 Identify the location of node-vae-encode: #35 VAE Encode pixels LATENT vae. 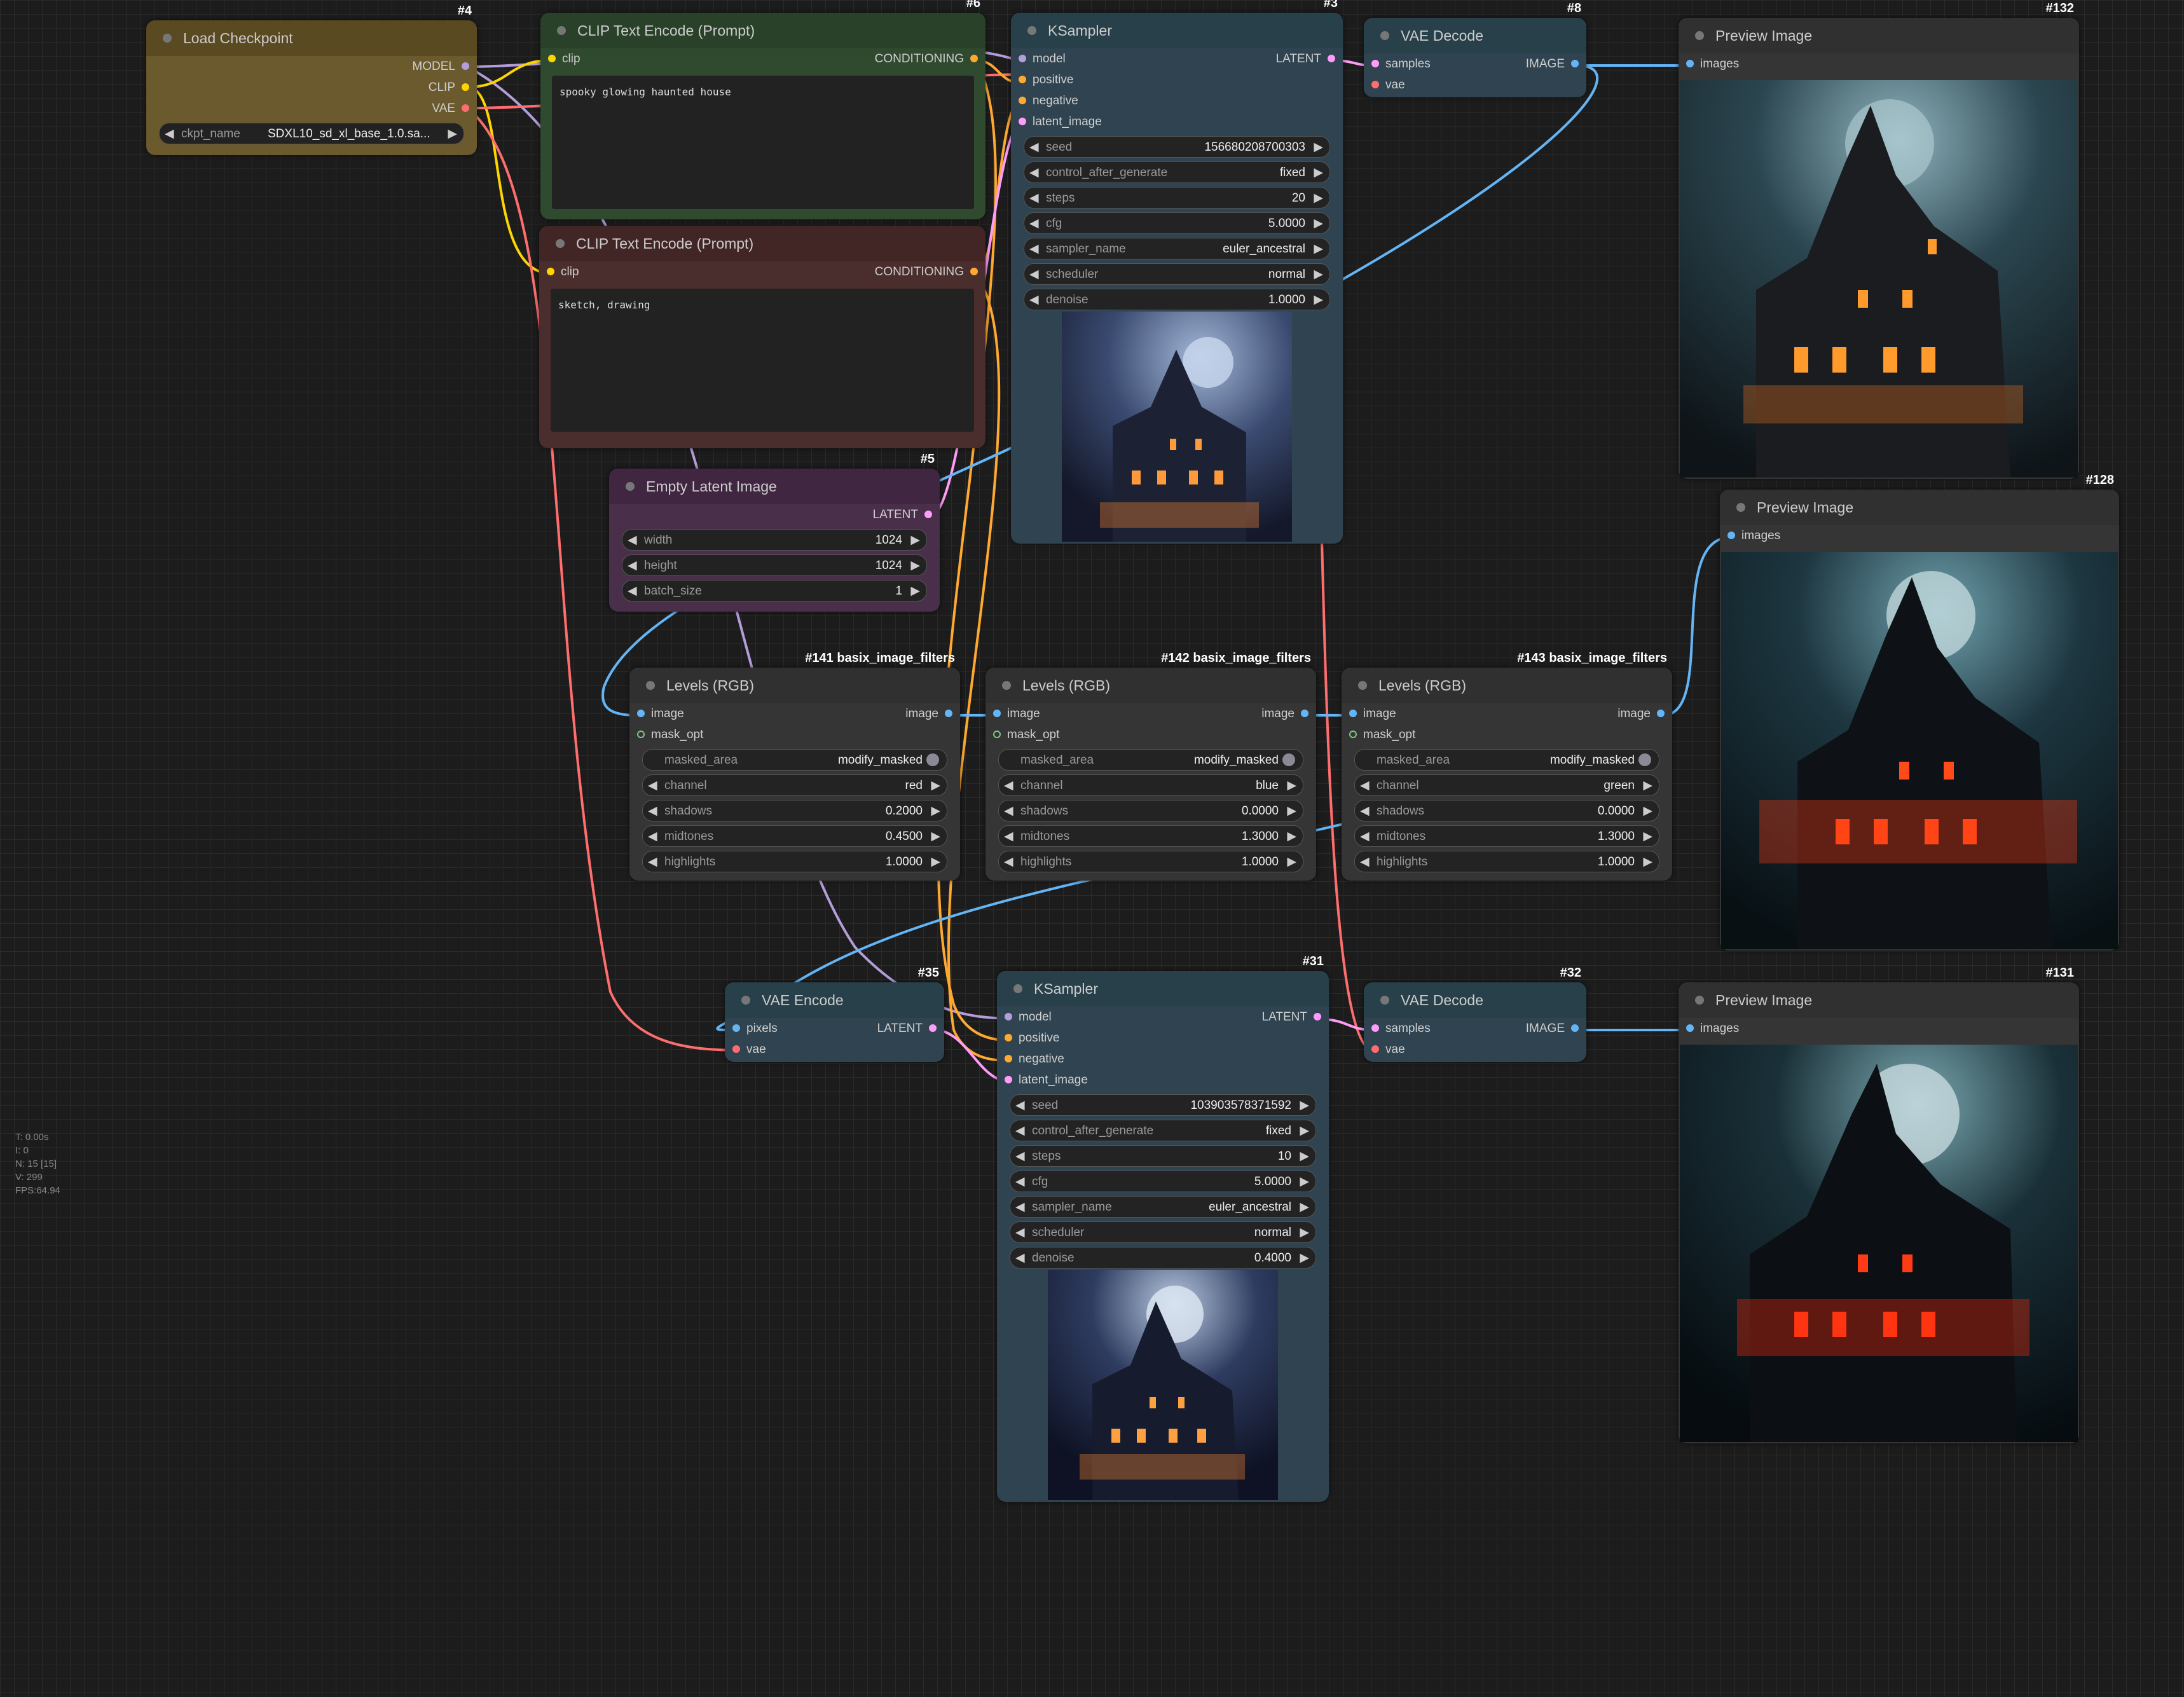
(834, 1014).